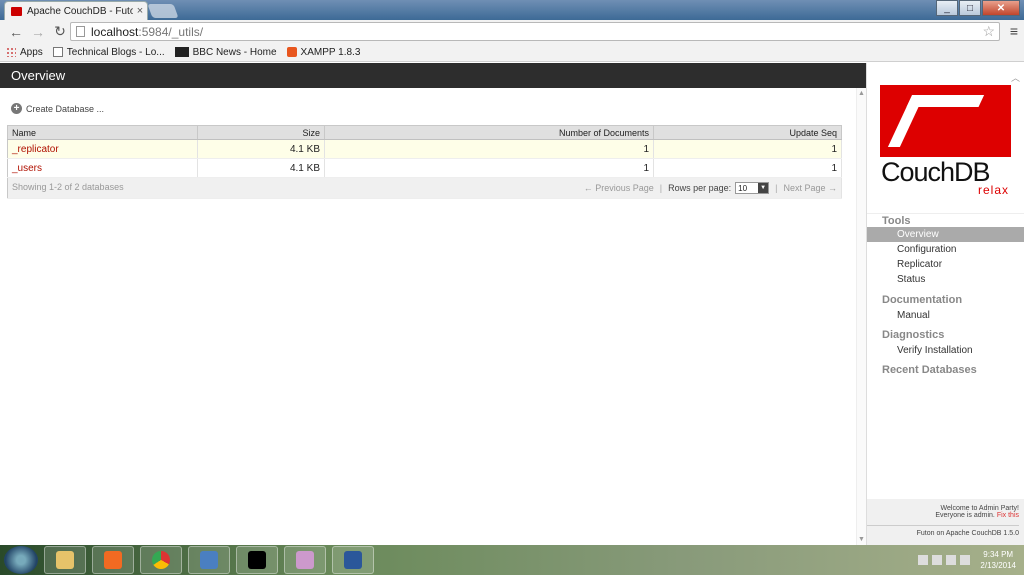 Image resolution: width=1024 pixels, height=575 pixels. Describe the element at coordinates (261, 132) in the screenshot. I see `column-header-size: Size` at that location.